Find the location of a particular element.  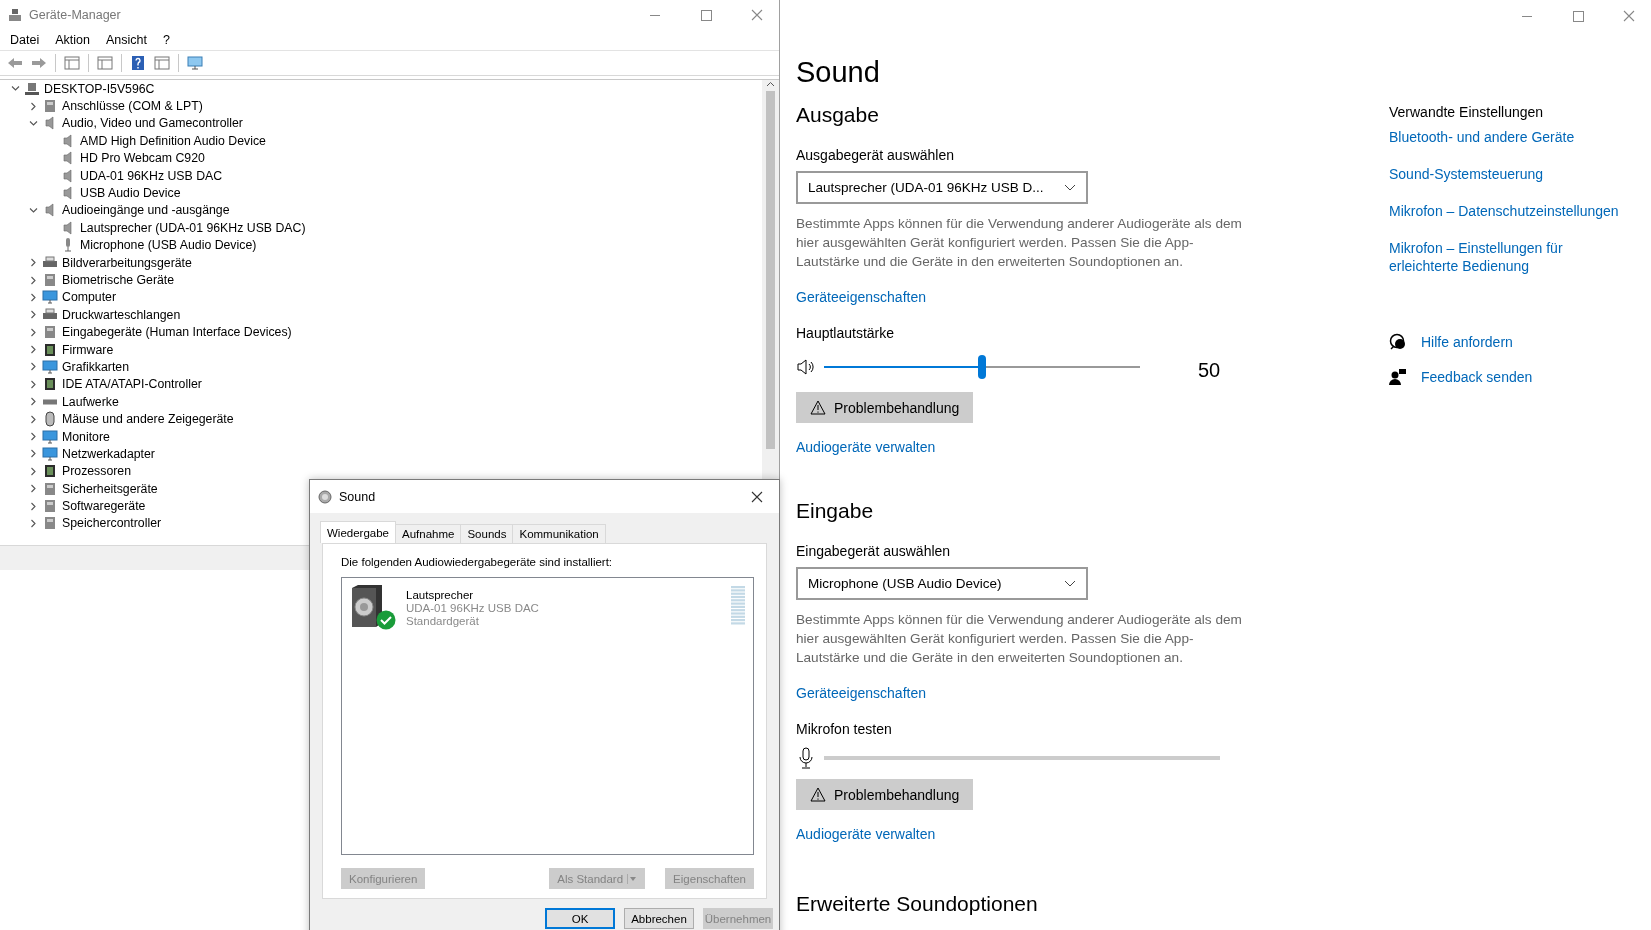

device-manager-icon is located at coordinates (15, 15).